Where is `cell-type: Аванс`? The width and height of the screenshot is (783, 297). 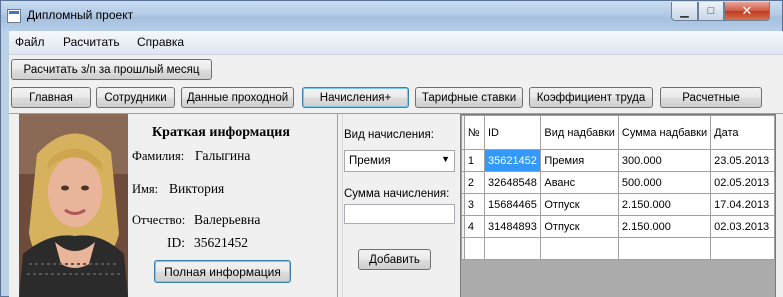 cell-type: Аванс is located at coordinates (579, 182).